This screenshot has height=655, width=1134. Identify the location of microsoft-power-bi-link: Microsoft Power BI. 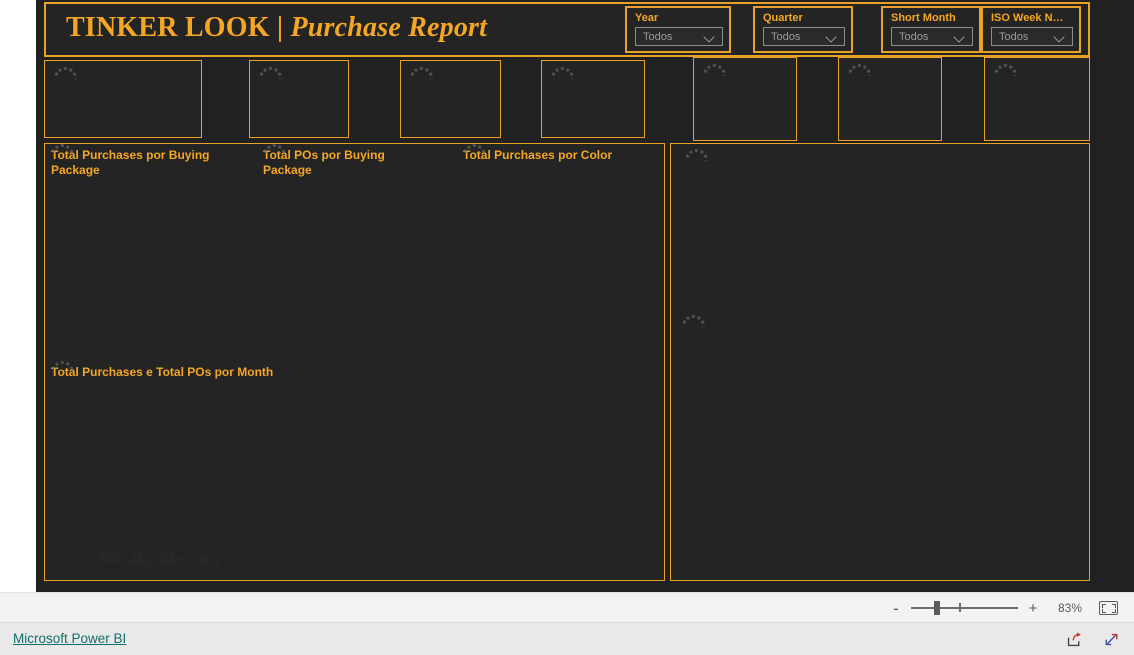
(69, 638).